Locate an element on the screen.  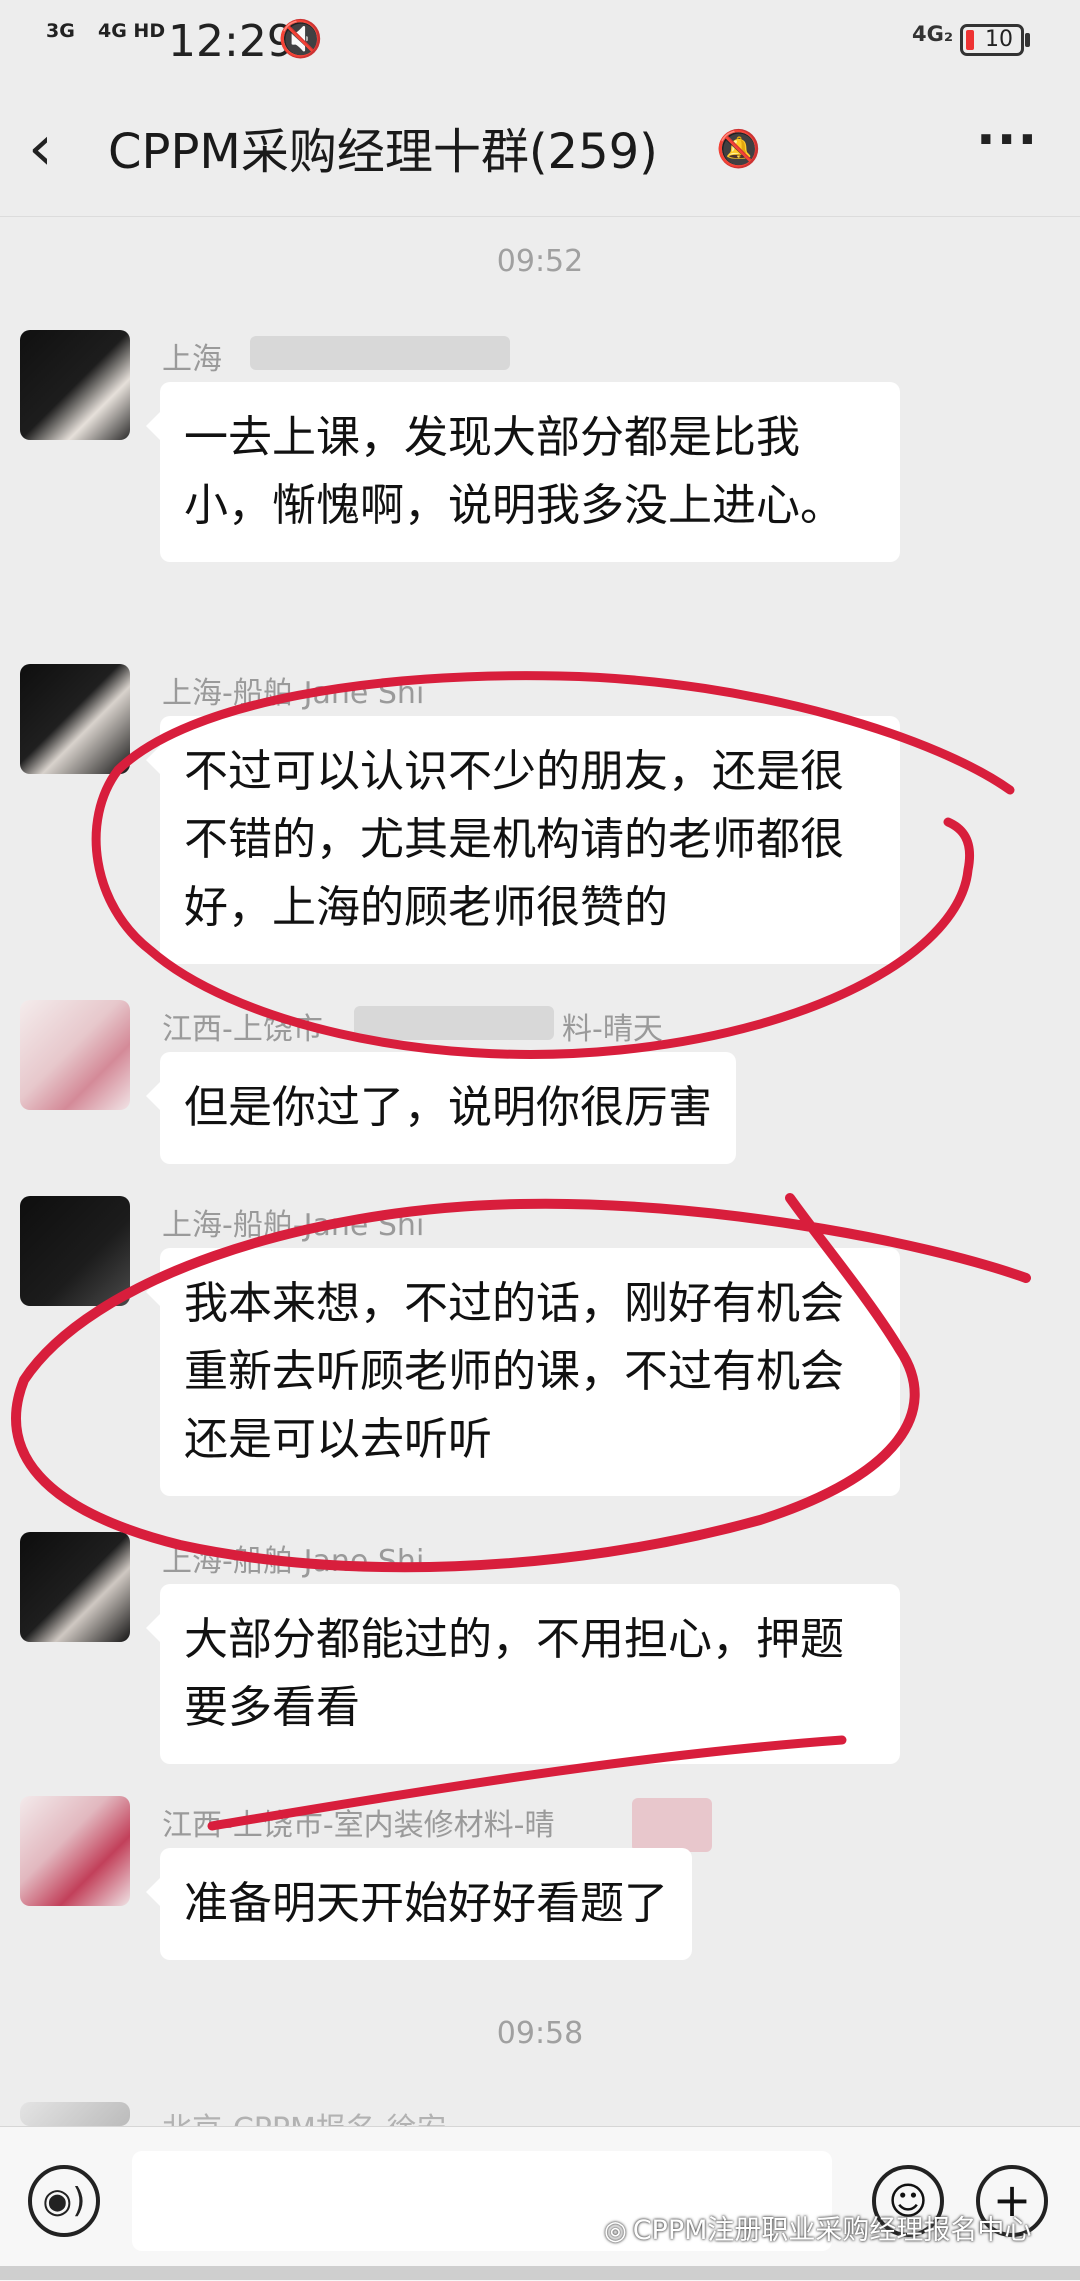
status-bar: 3G 4G HD 12:29 🔇 4G₂ 10 is located at coordinates (540, 40).